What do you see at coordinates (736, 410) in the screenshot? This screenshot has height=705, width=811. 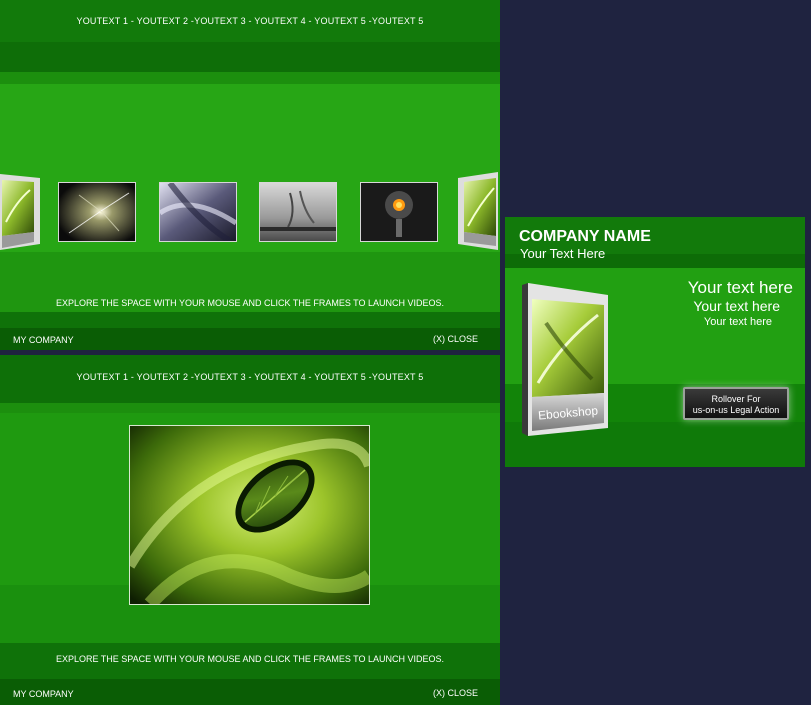 I see `rollover-line-2: us-on-us Legal Action` at bounding box center [736, 410].